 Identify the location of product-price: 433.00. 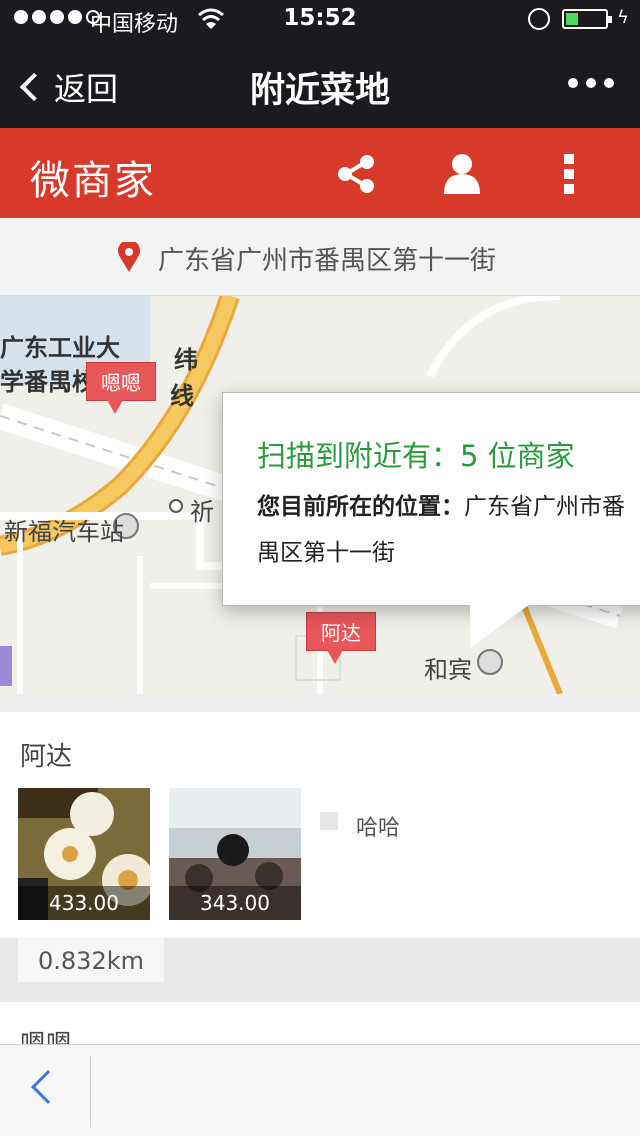
(84, 903).